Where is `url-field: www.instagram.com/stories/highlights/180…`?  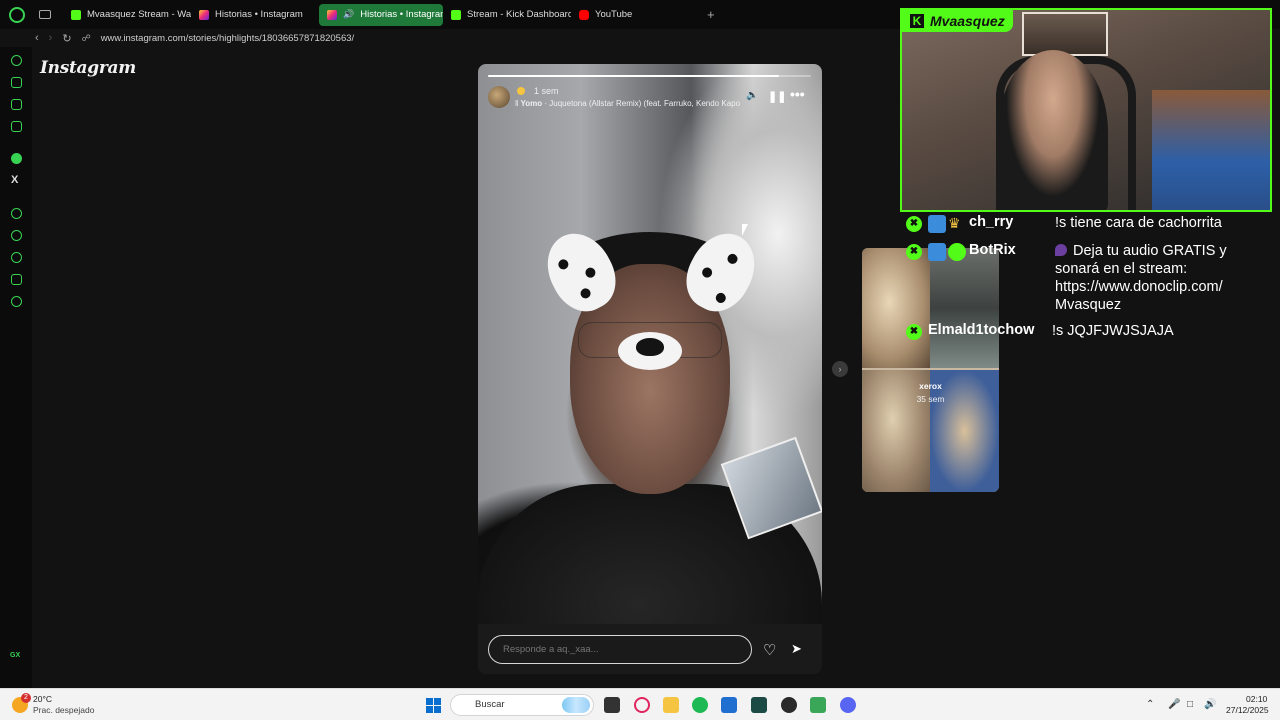 url-field: www.instagram.com/stories/highlights/180… is located at coordinates (228, 38).